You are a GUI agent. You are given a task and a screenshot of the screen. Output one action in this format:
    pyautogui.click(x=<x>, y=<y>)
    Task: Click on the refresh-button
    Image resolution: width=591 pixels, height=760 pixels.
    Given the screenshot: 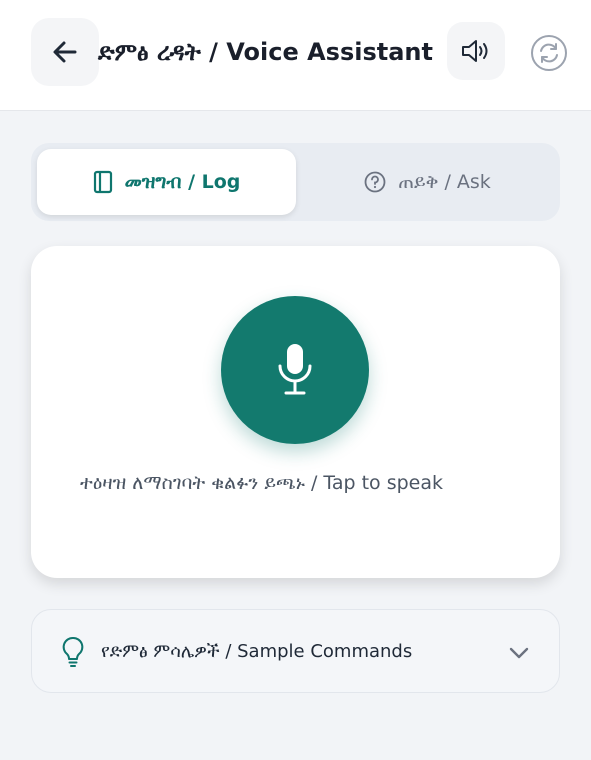 What is the action you would take?
    pyautogui.click(x=549, y=53)
    